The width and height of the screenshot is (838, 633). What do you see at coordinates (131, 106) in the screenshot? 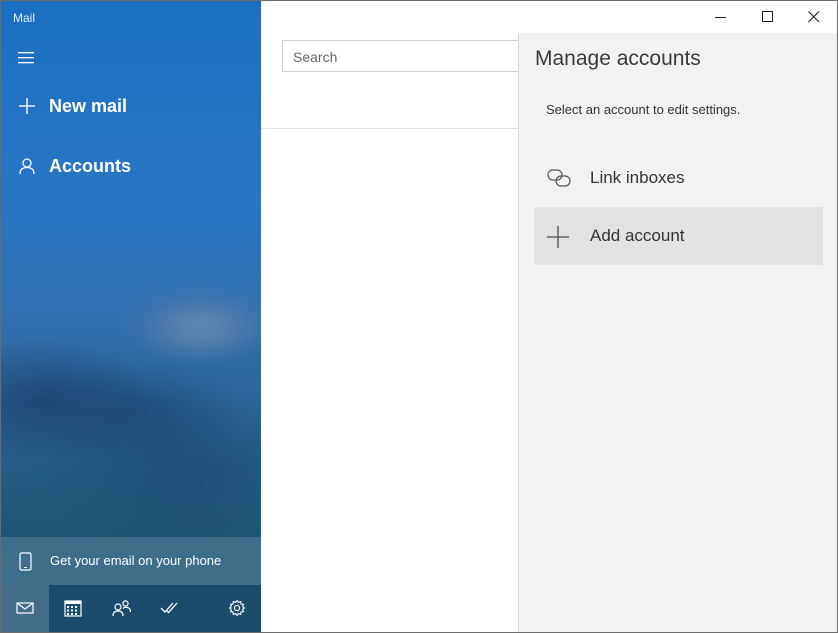
I see `new-mail-button: New mail` at bounding box center [131, 106].